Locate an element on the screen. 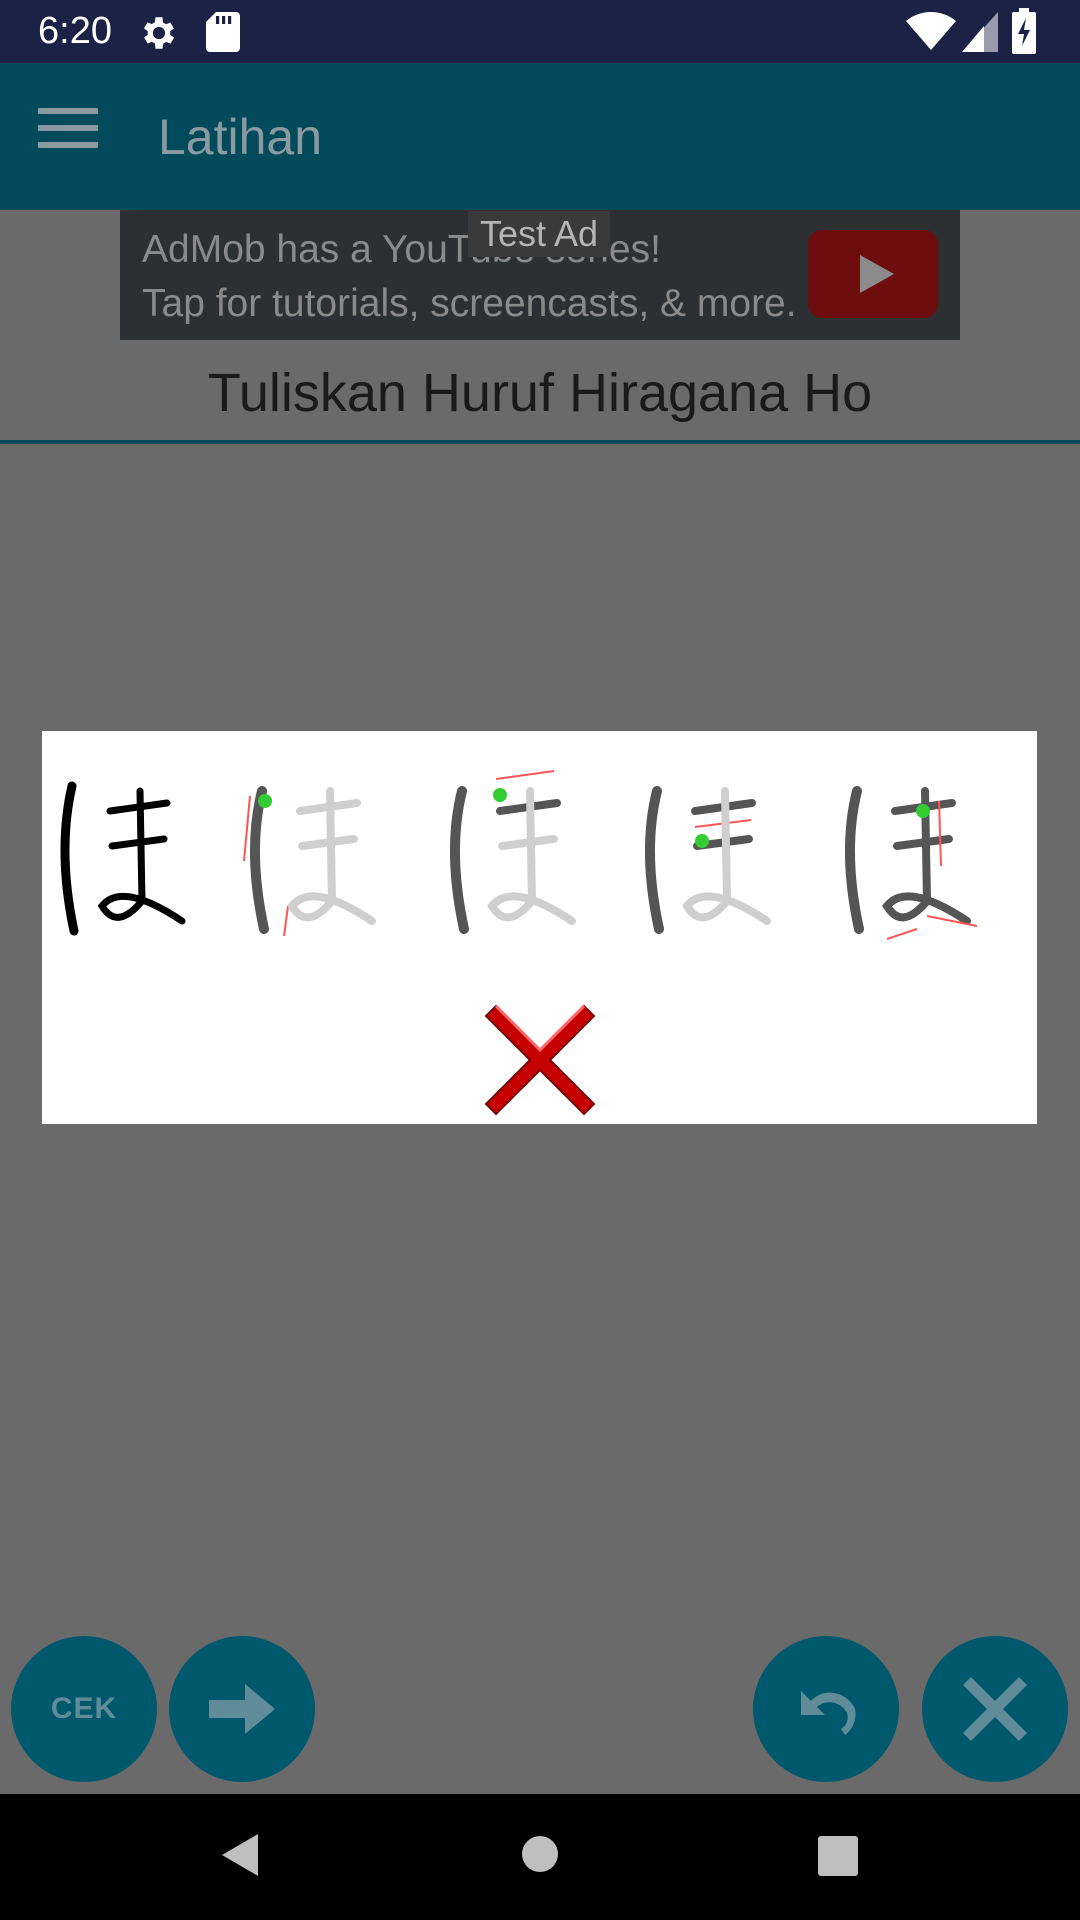  signal-icon is located at coordinates (980, 34).